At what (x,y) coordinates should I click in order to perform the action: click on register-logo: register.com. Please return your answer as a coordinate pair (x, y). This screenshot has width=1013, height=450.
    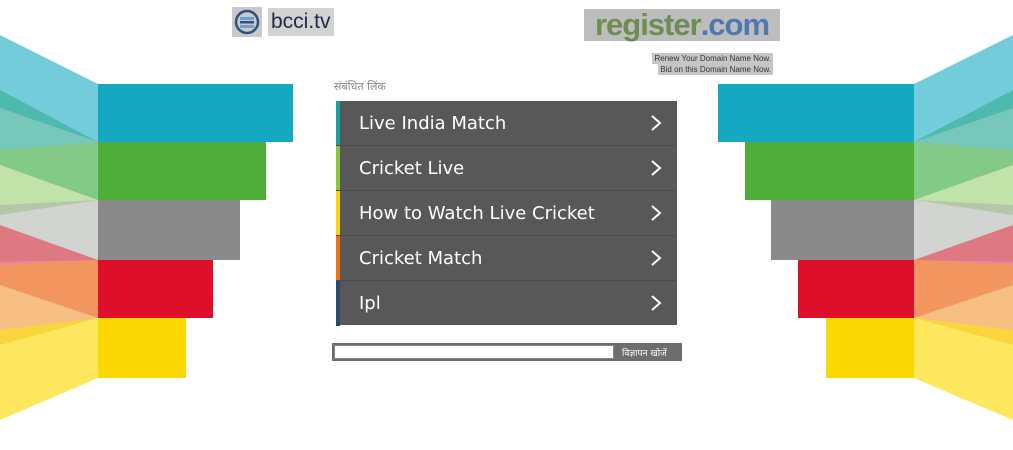
    Looking at the image, I should click on (682, 24).